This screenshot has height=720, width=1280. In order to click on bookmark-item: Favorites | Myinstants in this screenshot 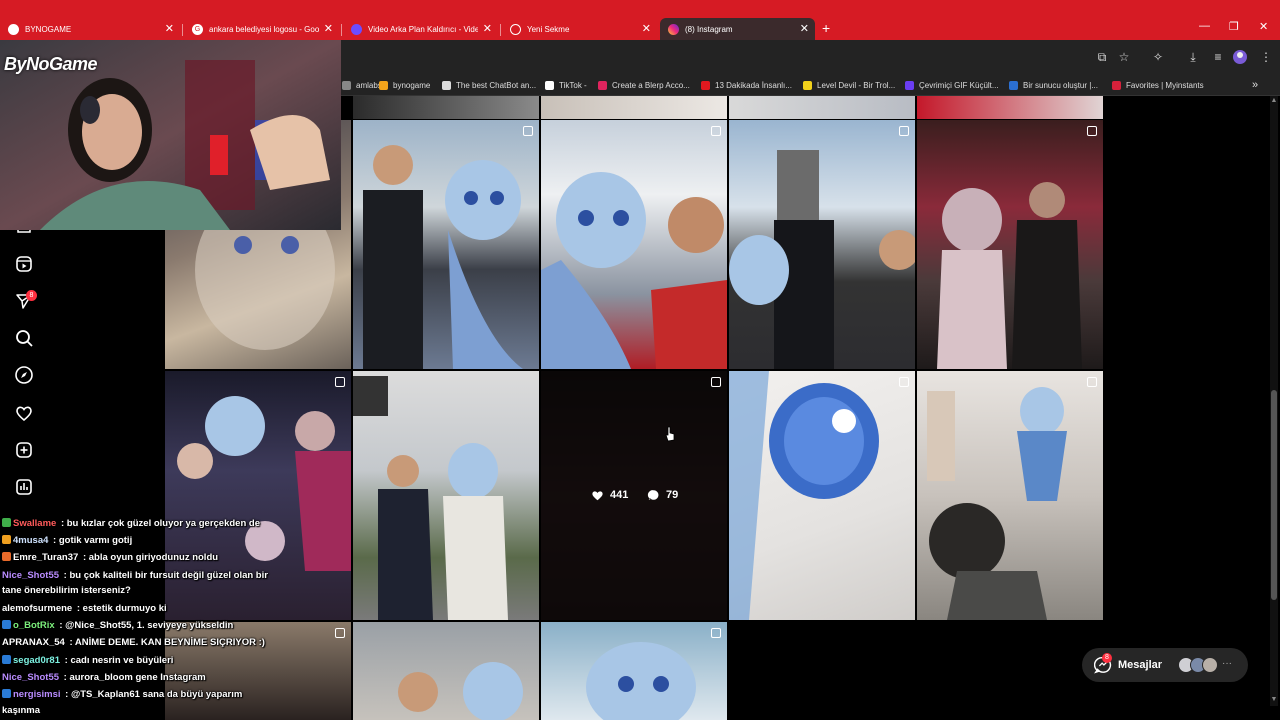, I will do `click(1158, 85)`.